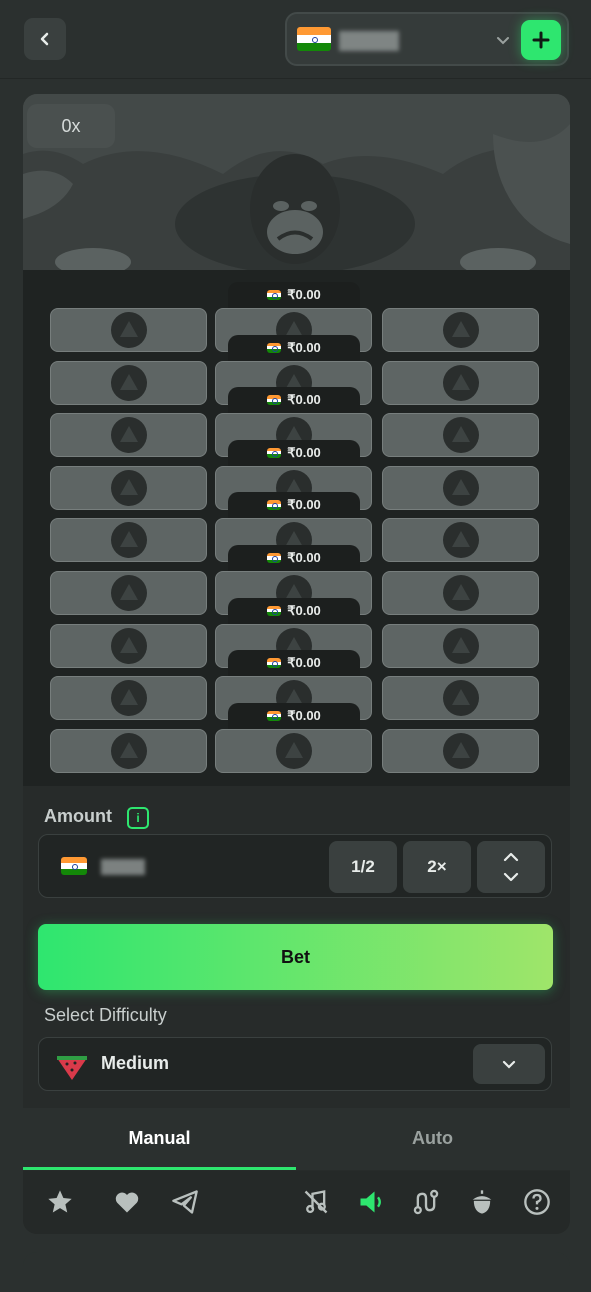  Describe the element at coordinates (426, 1202) in the screenshot. I see `route-icon` at that location.